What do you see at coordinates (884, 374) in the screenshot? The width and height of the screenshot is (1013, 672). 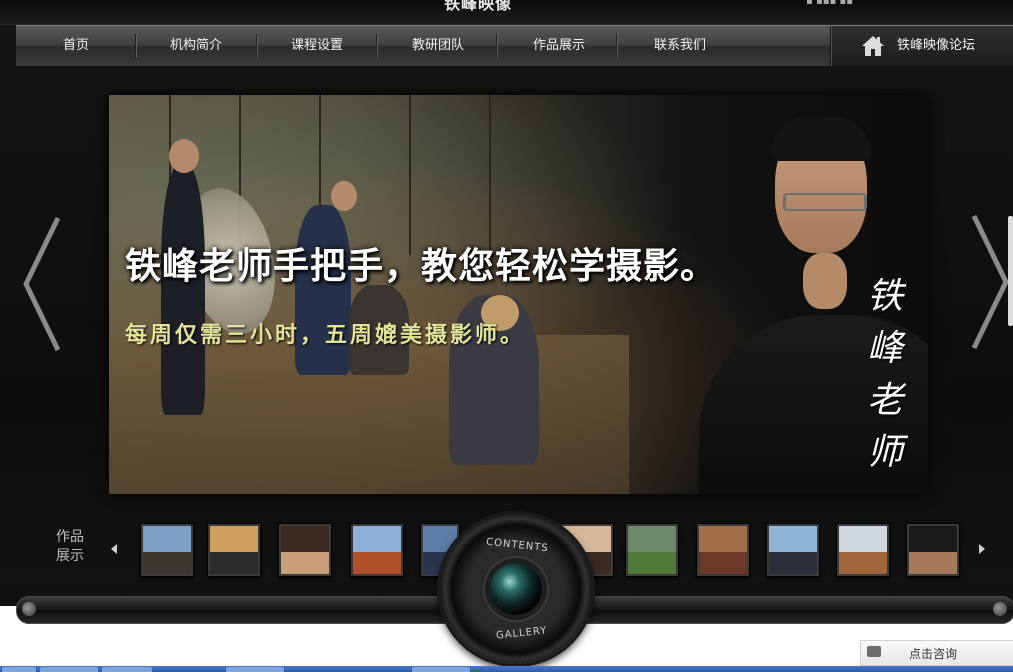 I see `banner-signature: 铁峰老师` at bounding box center [884, 374].